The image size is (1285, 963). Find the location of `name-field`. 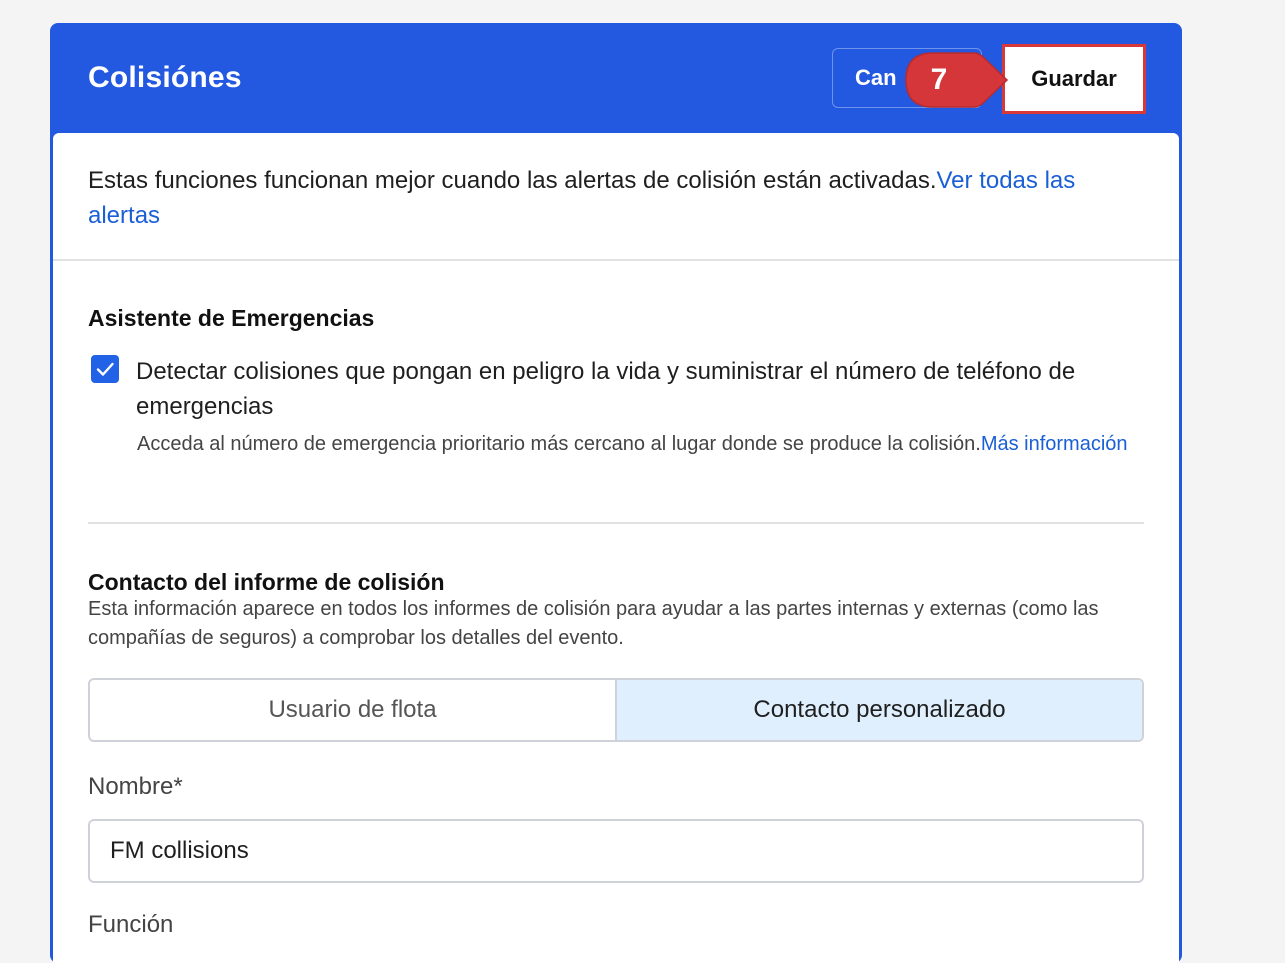

name-field is located at coordinates (616, 851).